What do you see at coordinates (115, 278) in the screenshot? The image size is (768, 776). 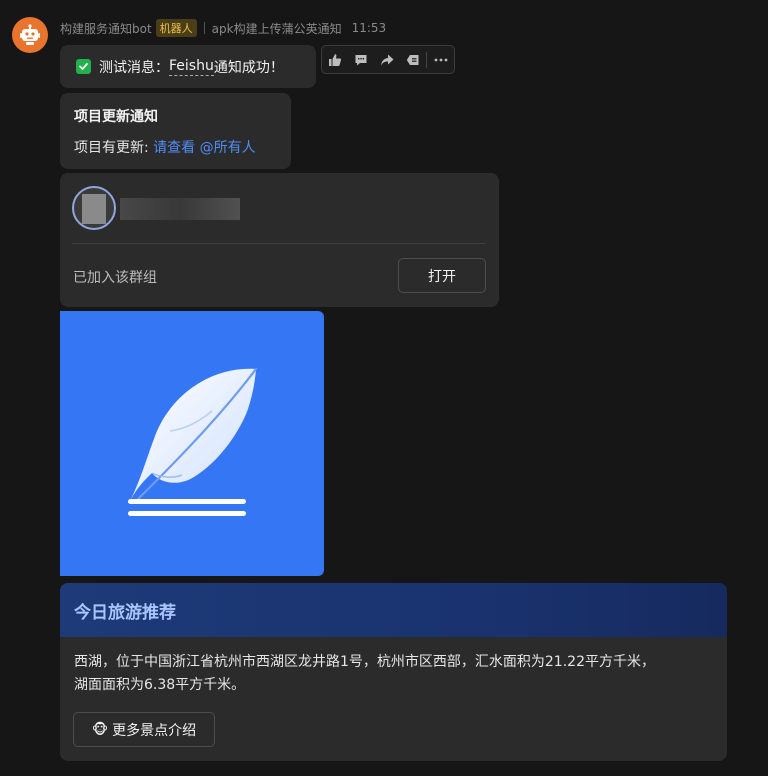 I see `join-status: 已加入该群组` at bounding box center [115, 278].